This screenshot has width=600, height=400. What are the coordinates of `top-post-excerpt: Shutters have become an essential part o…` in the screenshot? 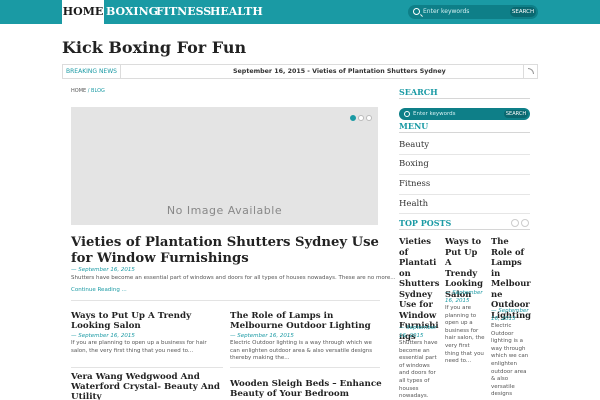 It's located at (418, 370).